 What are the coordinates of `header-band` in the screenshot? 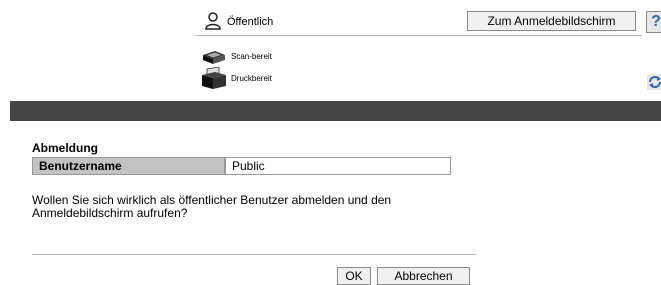 It's located at (335, 111).